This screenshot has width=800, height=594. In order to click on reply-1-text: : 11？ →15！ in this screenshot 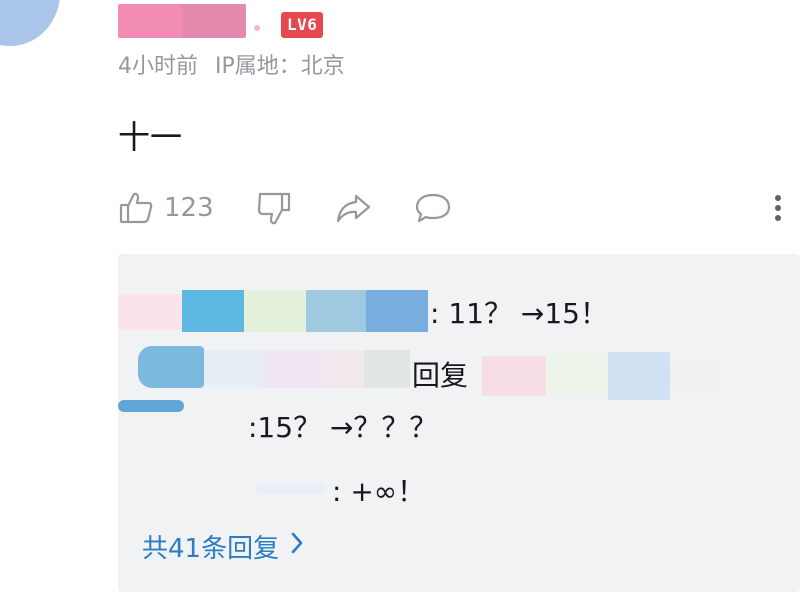, I will do `click(519, 313)`.